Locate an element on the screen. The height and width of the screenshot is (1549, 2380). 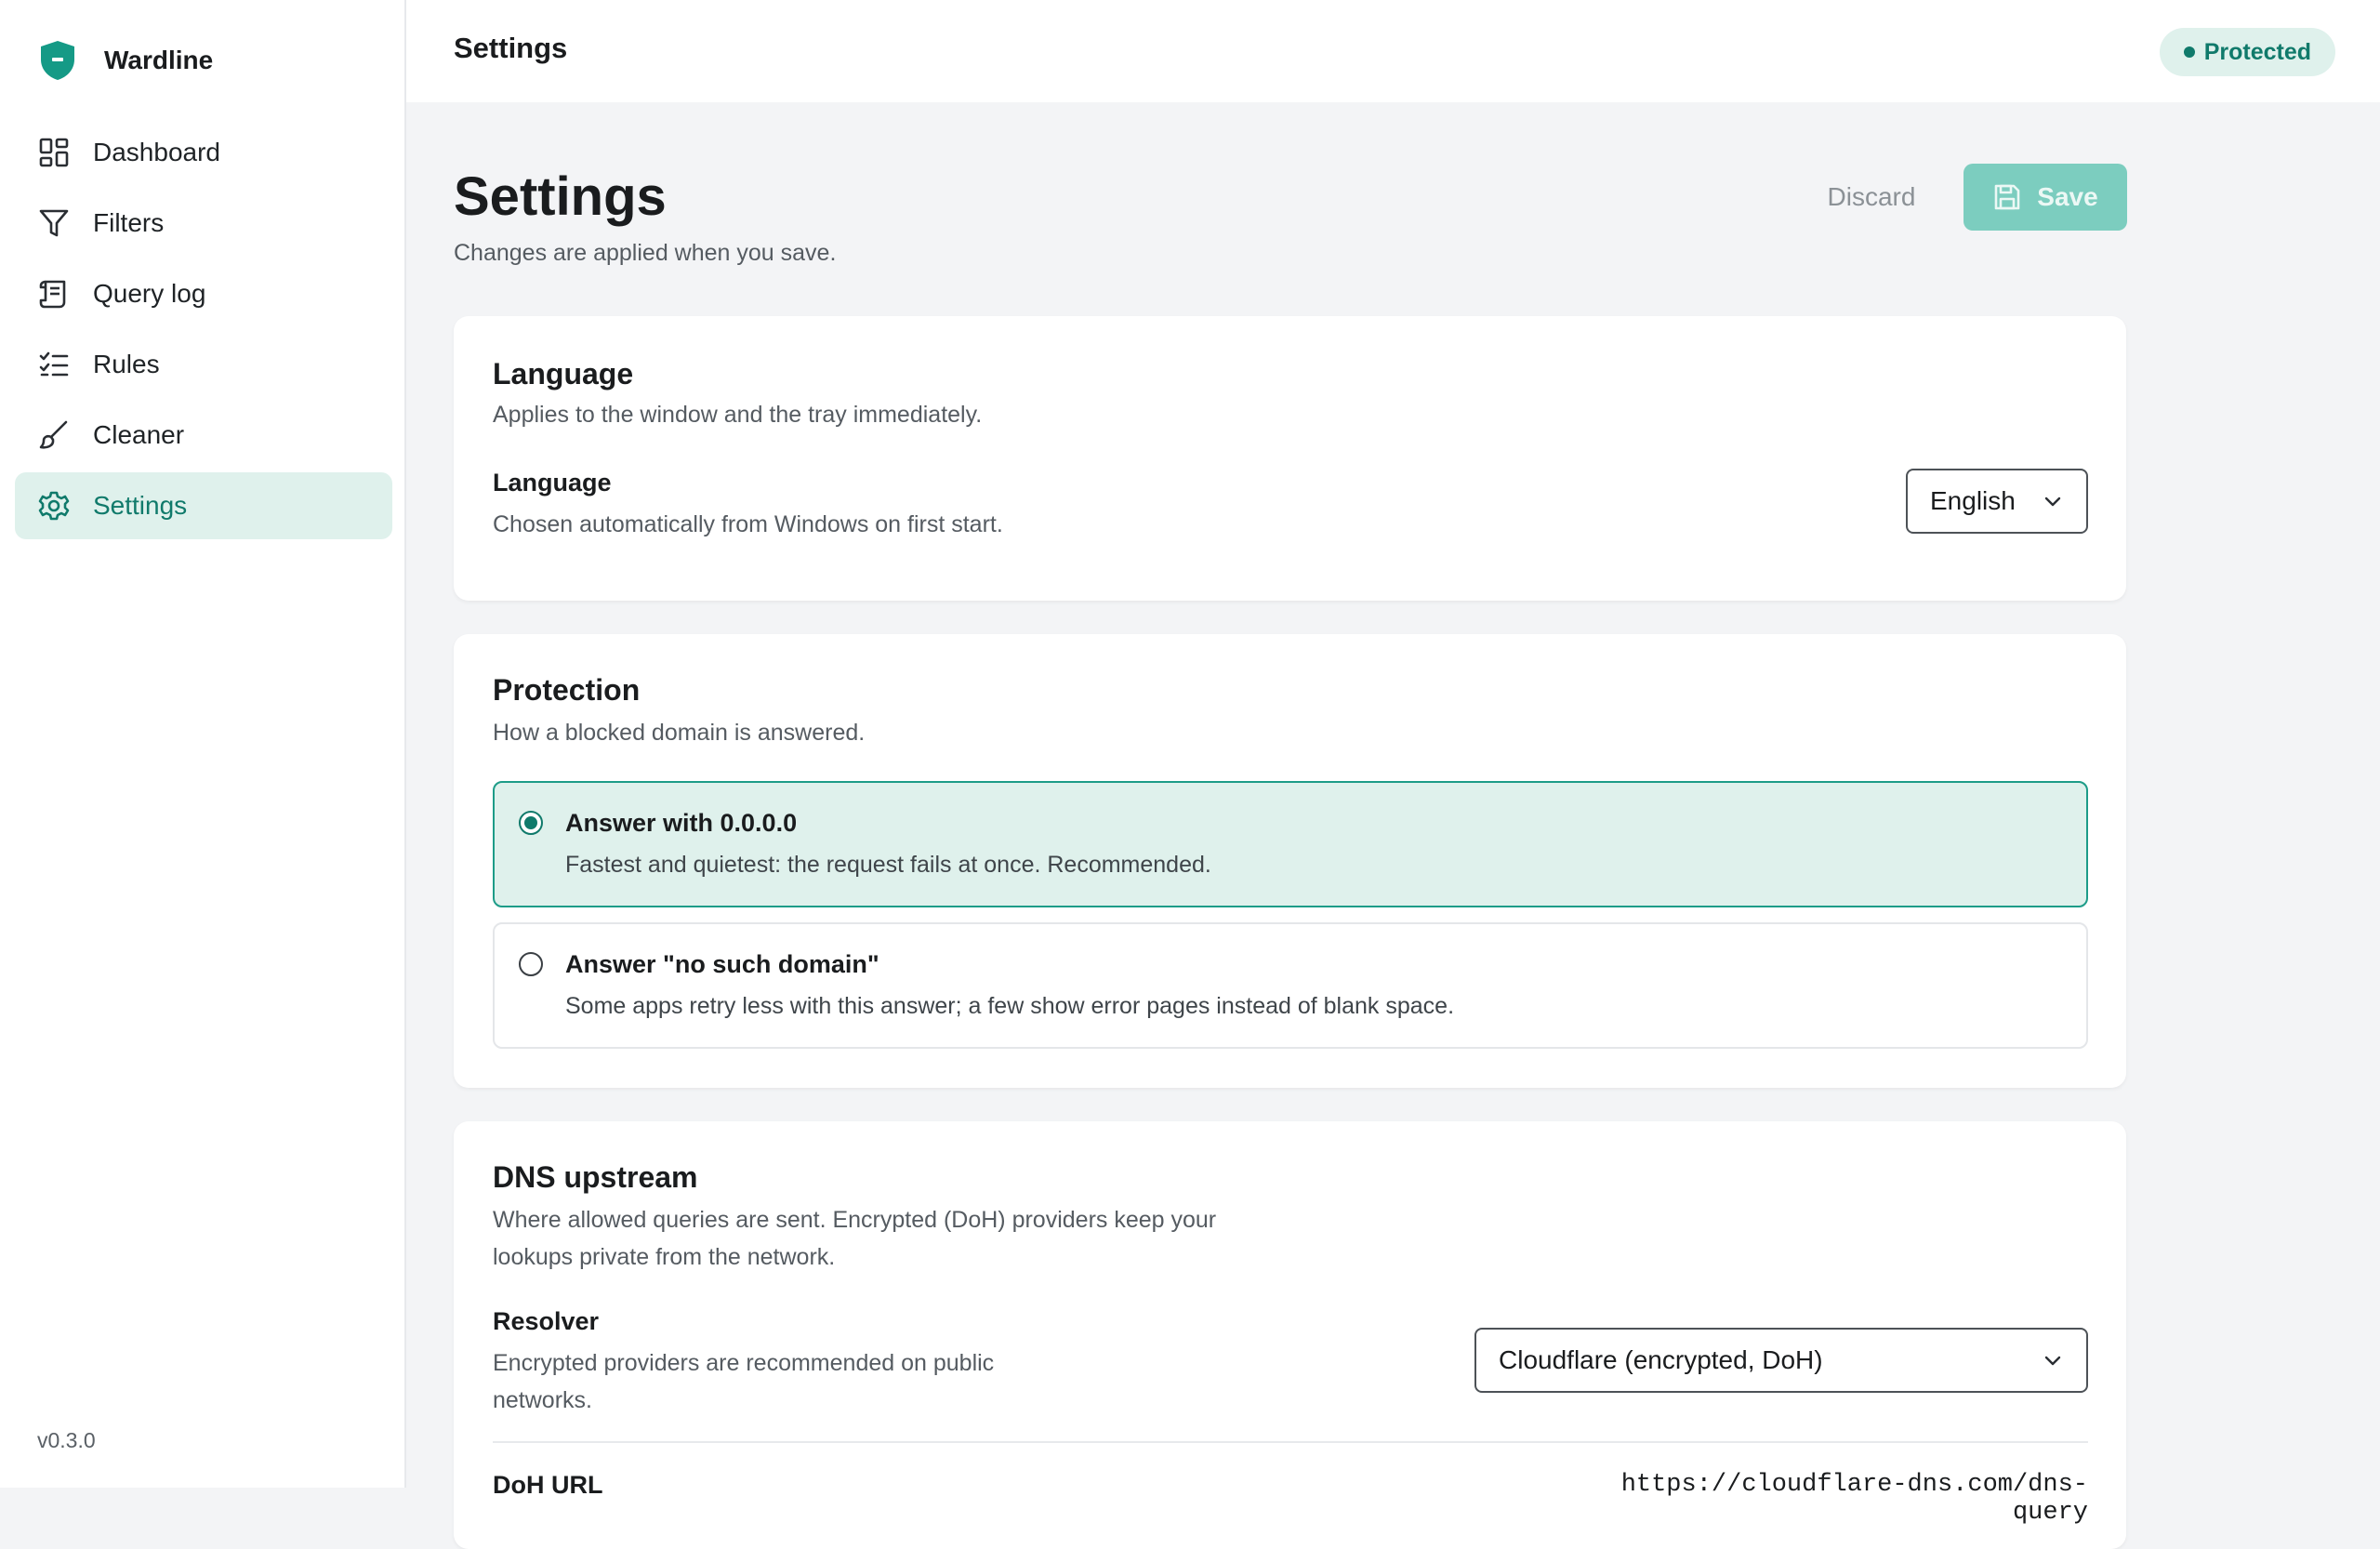
sidebar-item-query-log: Query log is located at coordinates (203, 293).